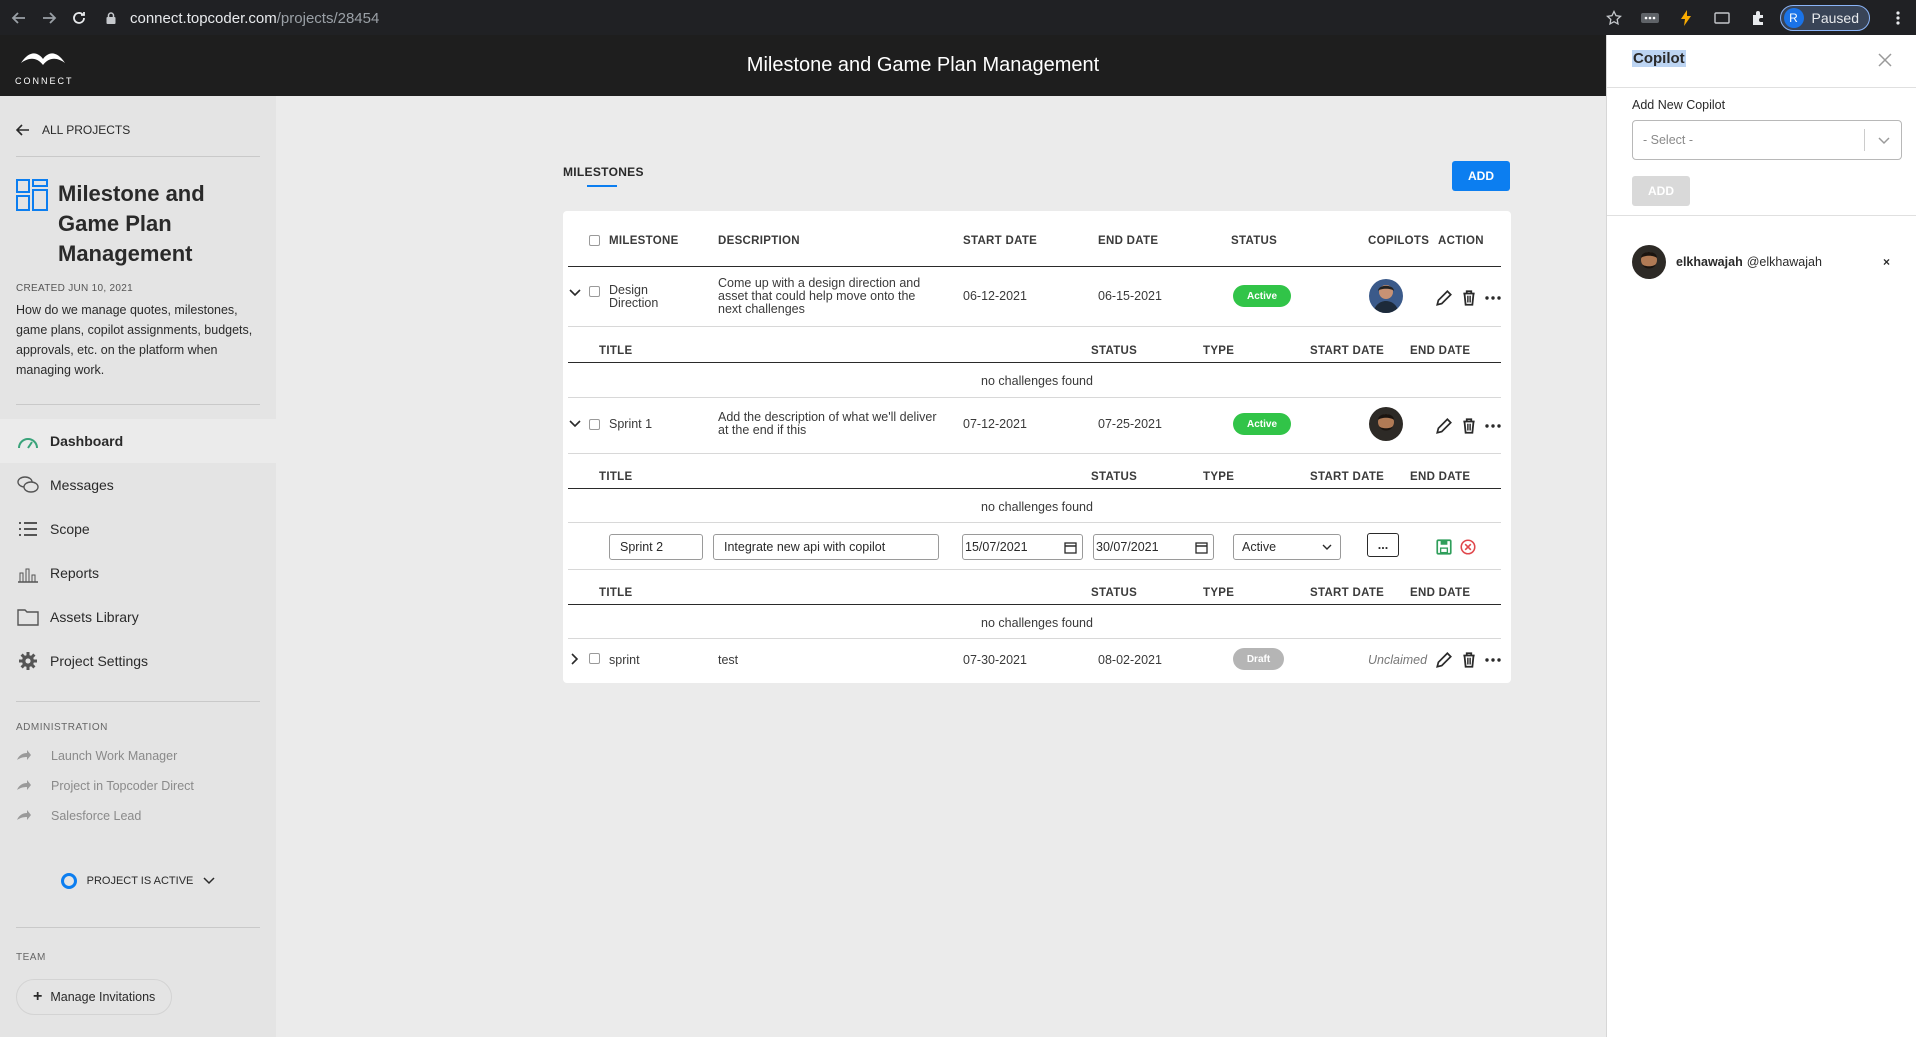 The width and height of the screenshot is (1916, 1037). Describe the element at coordinates (1153, 547) in the screenshot. I see `end-date-input: 30/07/2021` at that location.